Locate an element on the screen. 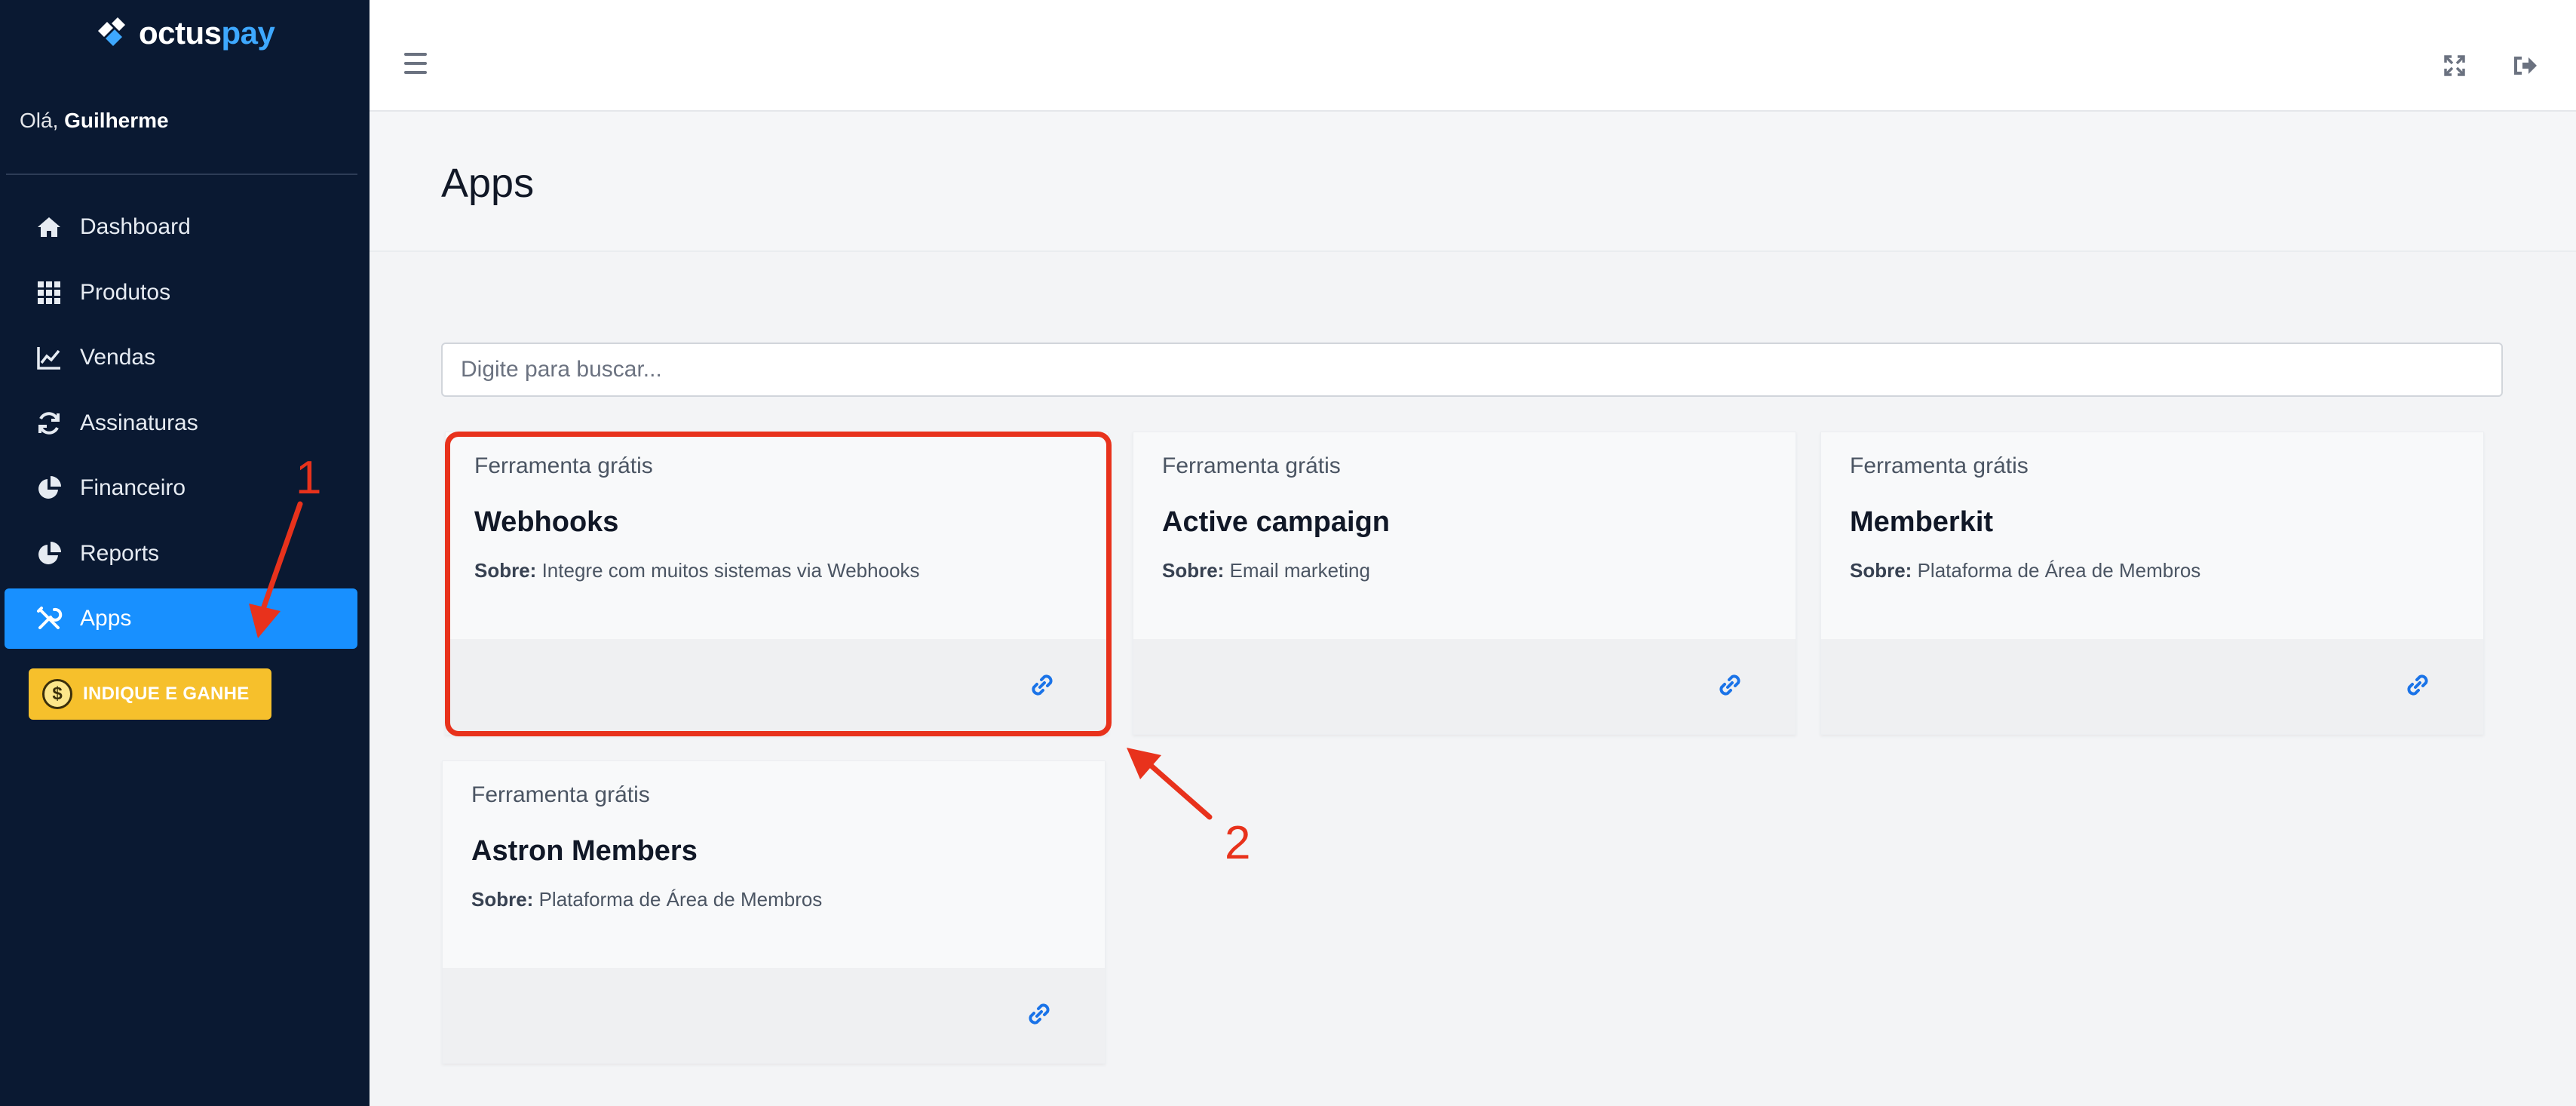 The width and height of the screenshot is (2576, 1106). search-input is located at coordinates (1472, 370).